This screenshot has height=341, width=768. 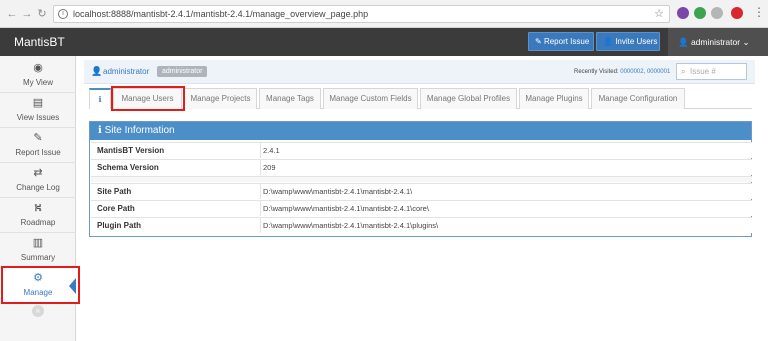 What do you see at coordinates (38, 117) in the screenshot?
I see `sidebar-item-label: View Issues` at bounding box center [38, 117].